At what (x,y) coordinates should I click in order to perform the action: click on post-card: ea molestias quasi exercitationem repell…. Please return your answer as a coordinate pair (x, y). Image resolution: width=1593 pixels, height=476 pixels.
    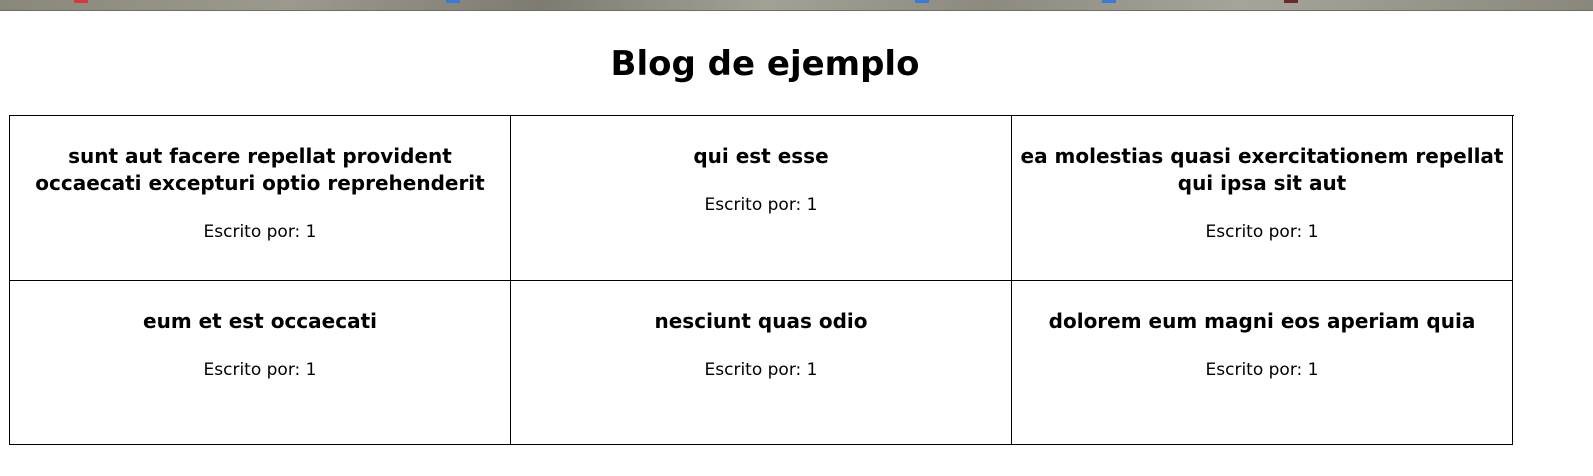
    Looking at the image, I should click on (1262, 198).